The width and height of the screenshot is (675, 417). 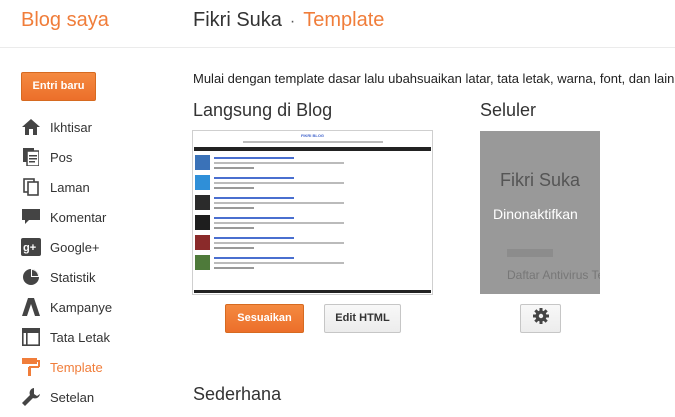 What do you see at coordinates (362, 318) in the screenshot?
I see `edit-html-button: Edit HTML` at bounding box center [362, 318].